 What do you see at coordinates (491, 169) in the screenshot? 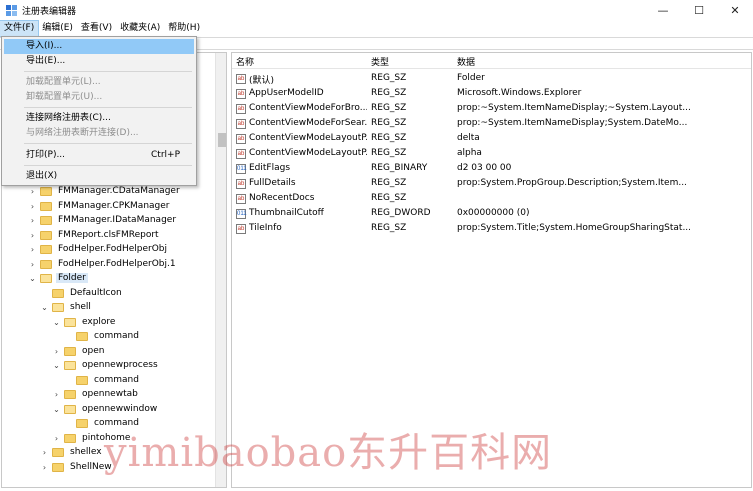
I see `value-row: 011 EditFlags REG_BINARY d2 03 00 00` at bounding box center [491, 169].